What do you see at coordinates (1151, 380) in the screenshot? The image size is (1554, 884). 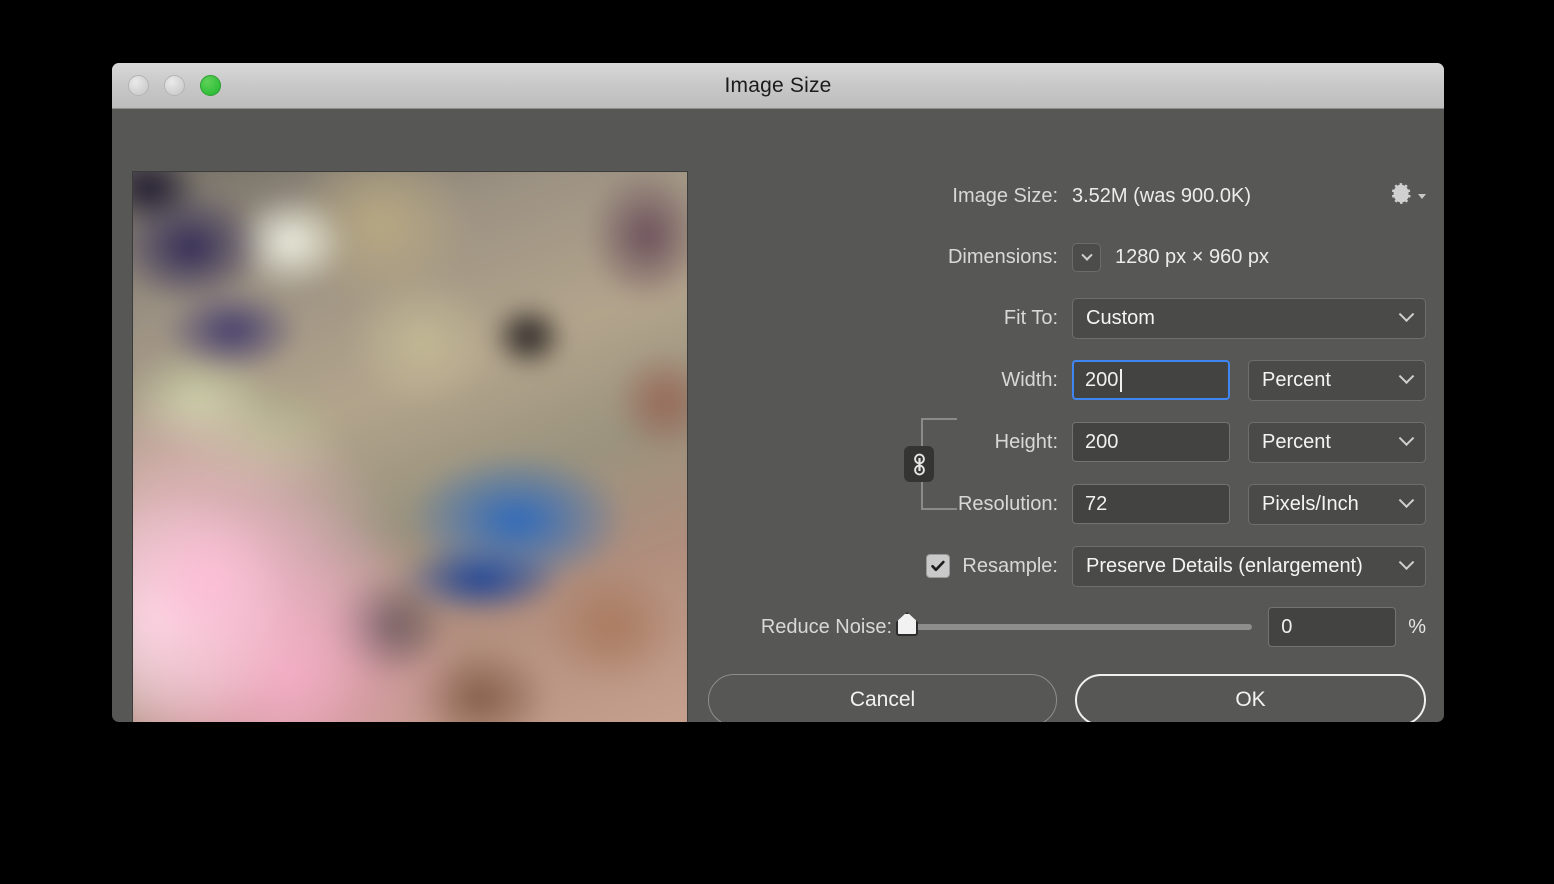 I see `width-input: 200` at bounding box center [1151, 380].